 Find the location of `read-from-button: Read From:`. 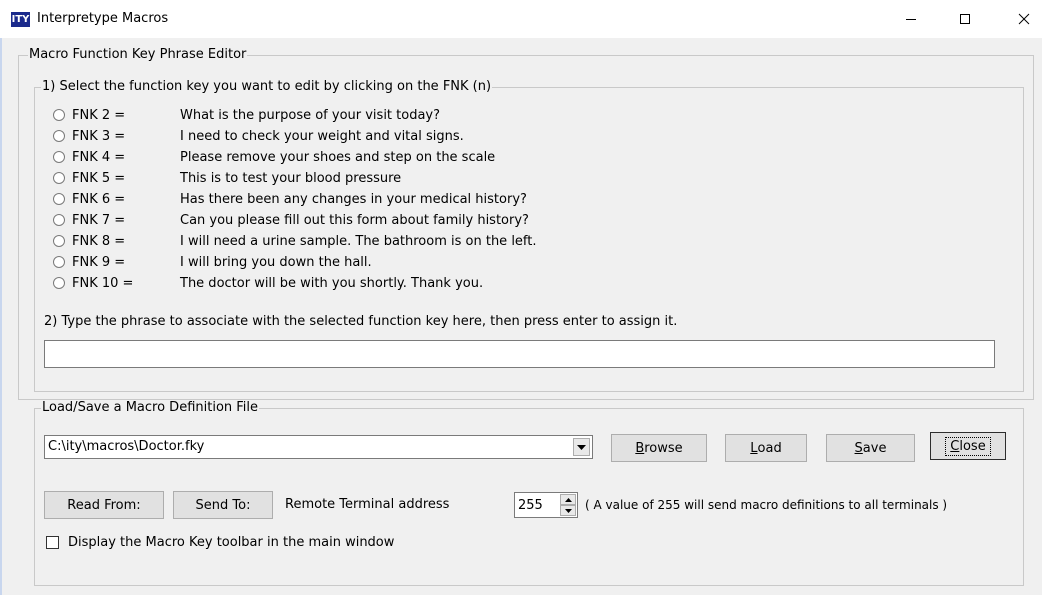

read-from-button: Read From: is located at coordinates (104, 505).